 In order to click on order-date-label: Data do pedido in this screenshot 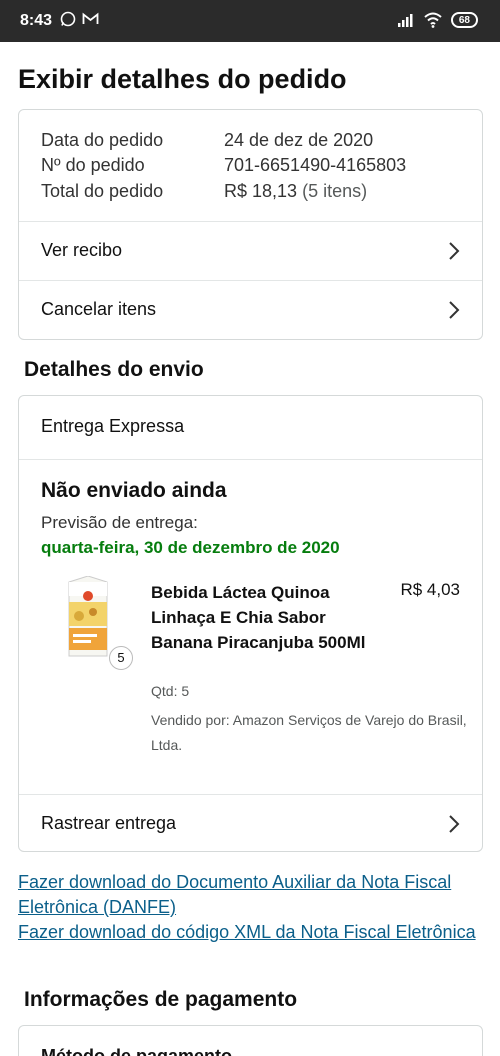, I will do `click(102, 140)`.